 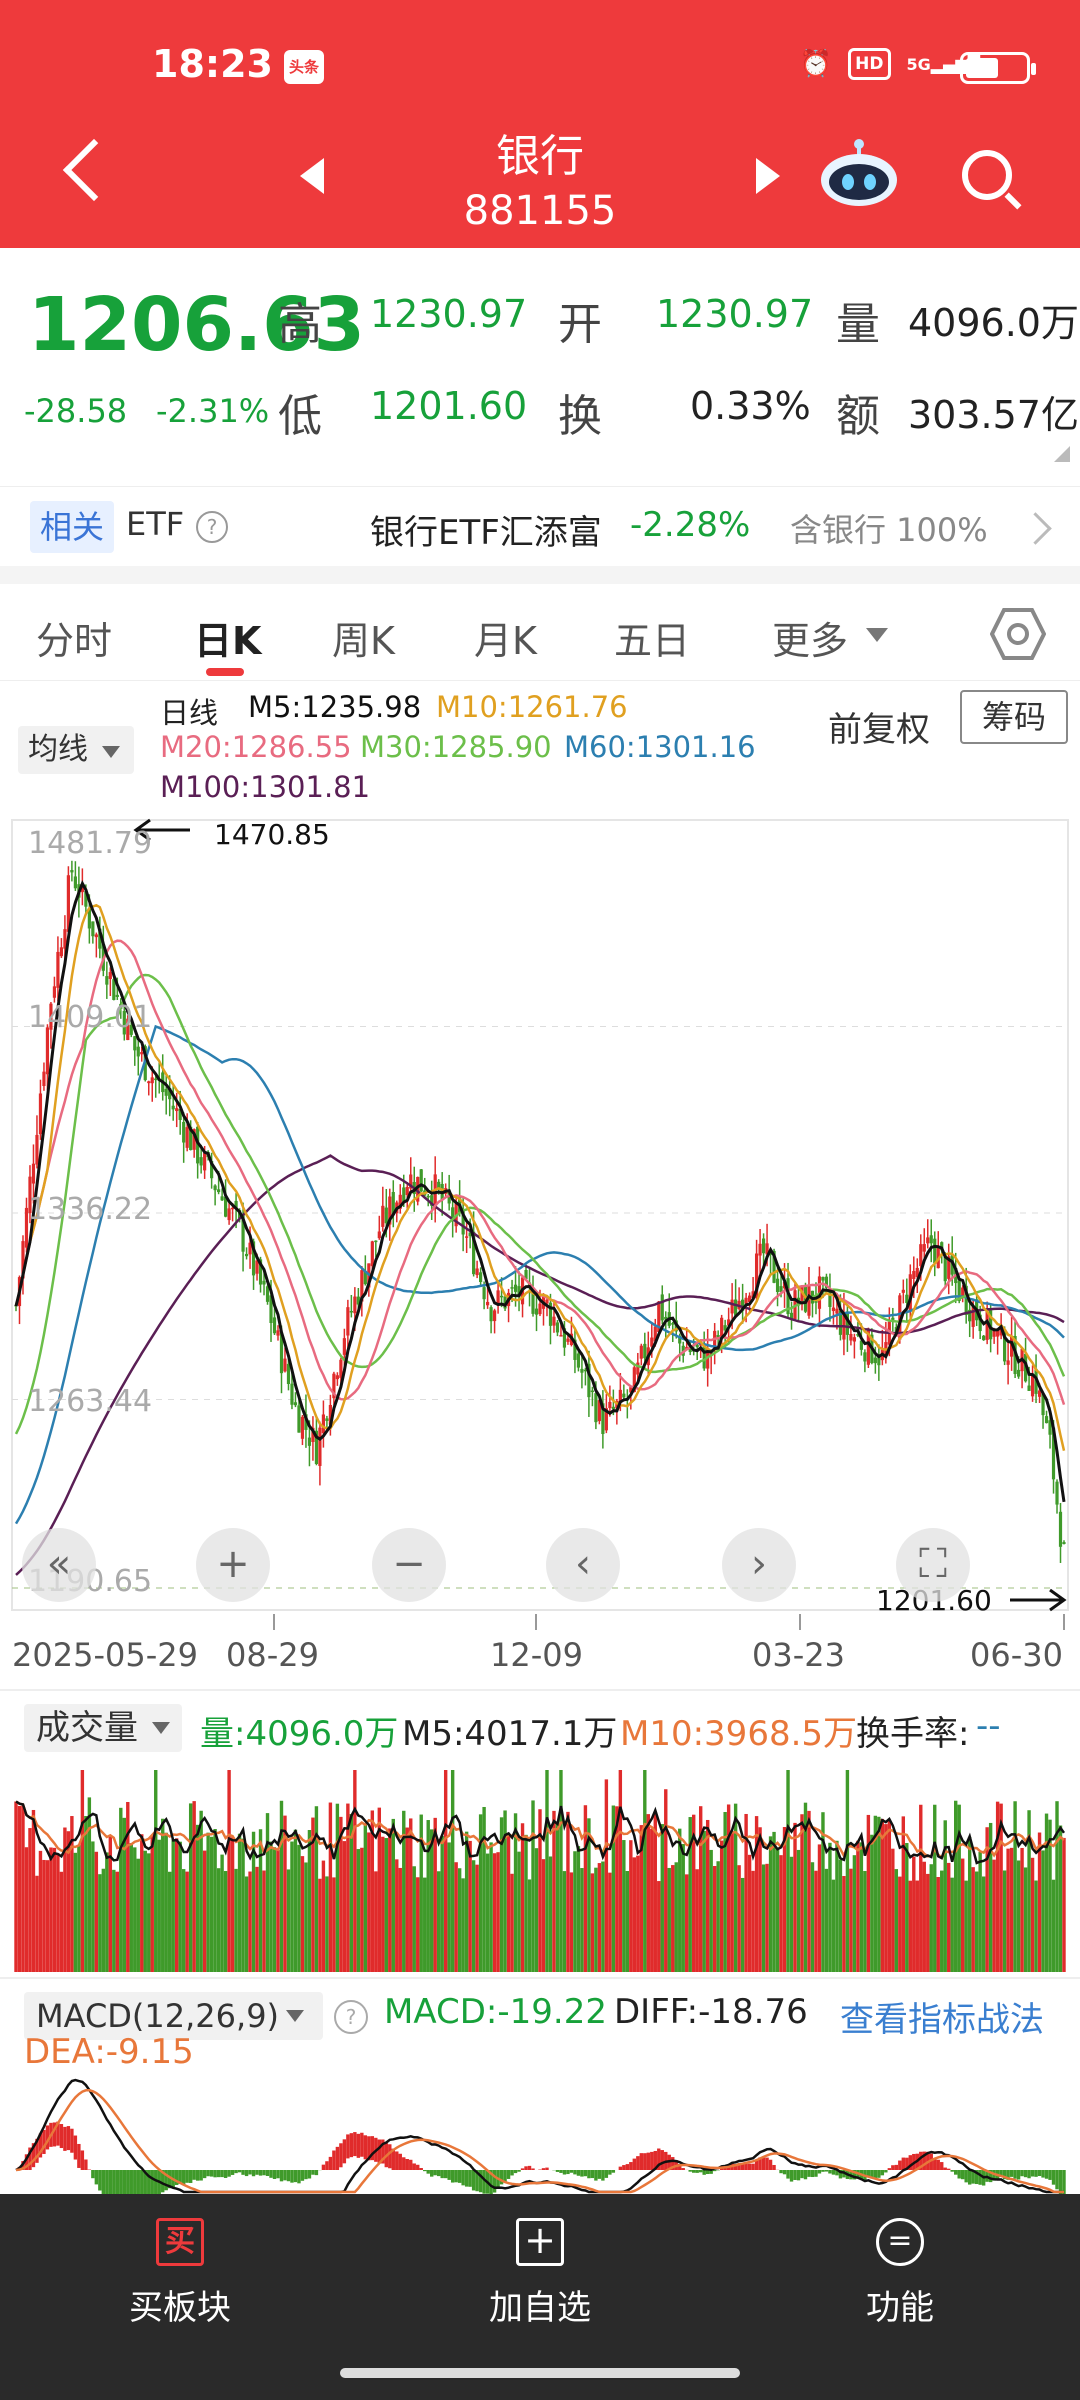 What do you see at coordinates (510, 1734) in the screenshot?
I see `volume-m5: M5:4017.1万` at bounding box center [510, 1734].